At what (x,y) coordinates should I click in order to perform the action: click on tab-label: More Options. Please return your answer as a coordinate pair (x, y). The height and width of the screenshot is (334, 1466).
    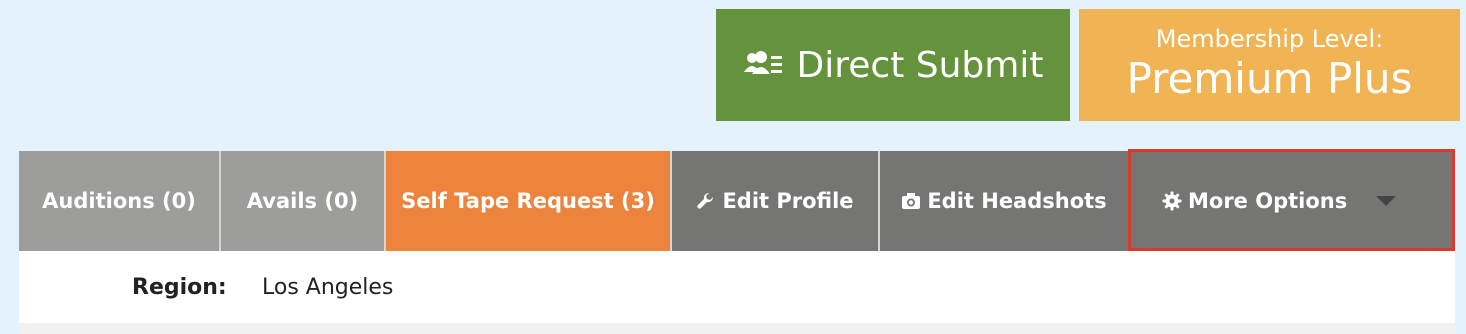
    Looking at the image, I should click on (1268, 201).